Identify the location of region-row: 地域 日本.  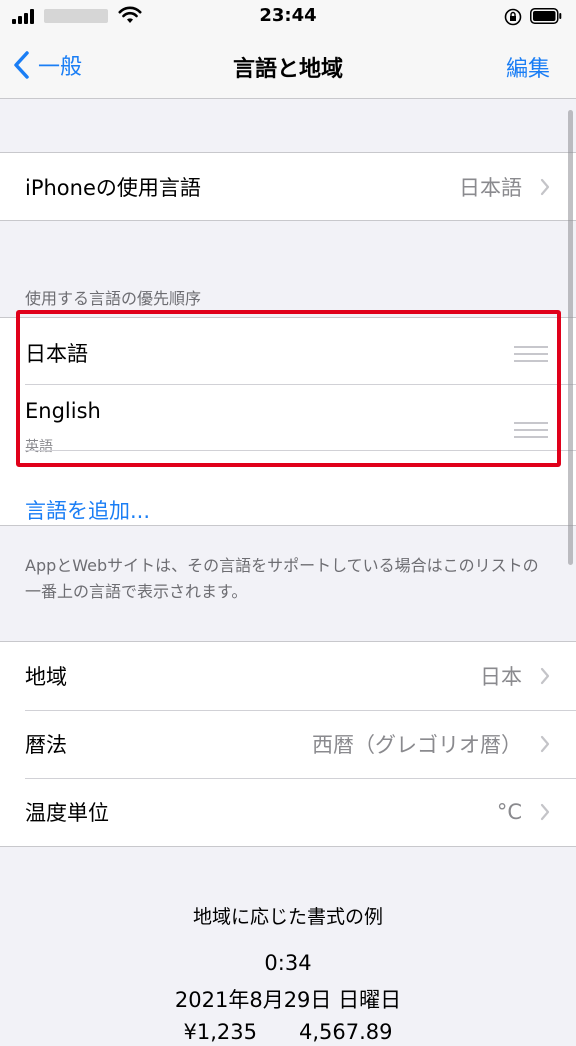
(288, 676).